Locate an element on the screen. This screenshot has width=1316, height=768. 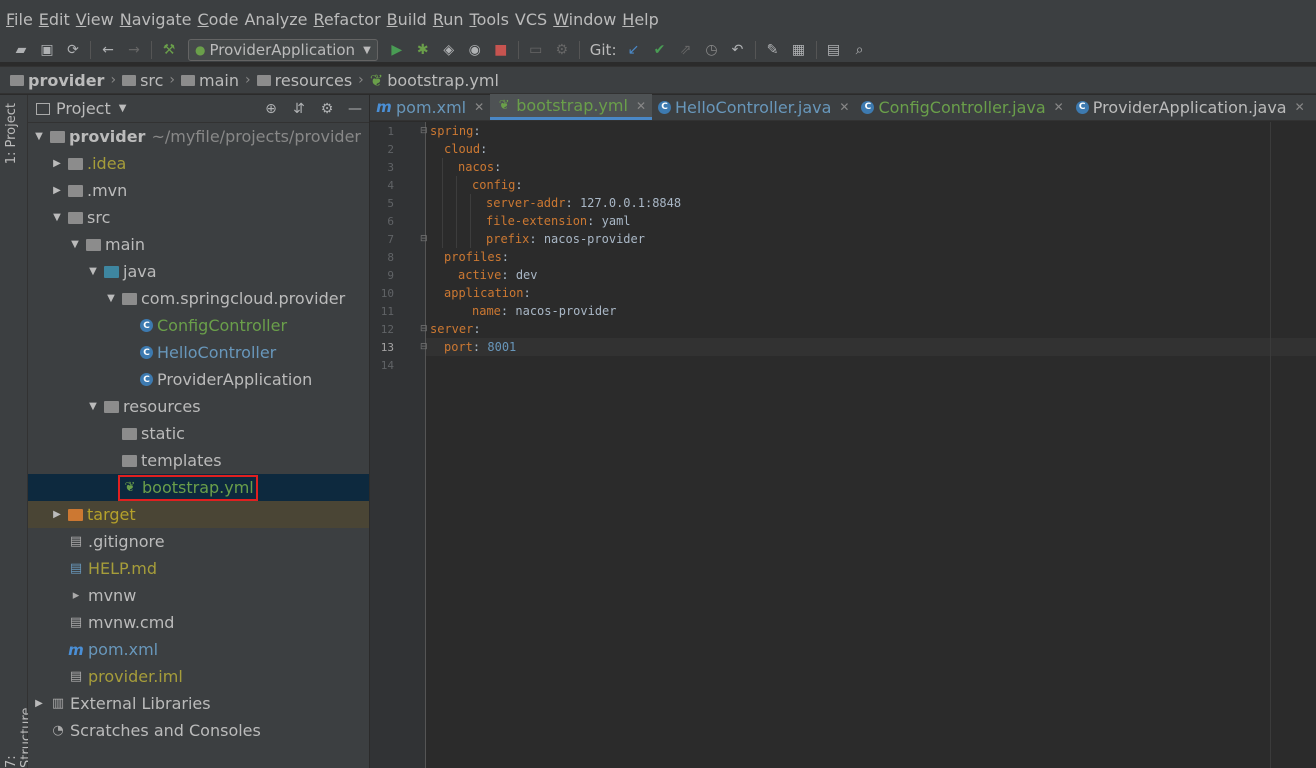
library-icon: ▥ is located at coordinates (58, 703).